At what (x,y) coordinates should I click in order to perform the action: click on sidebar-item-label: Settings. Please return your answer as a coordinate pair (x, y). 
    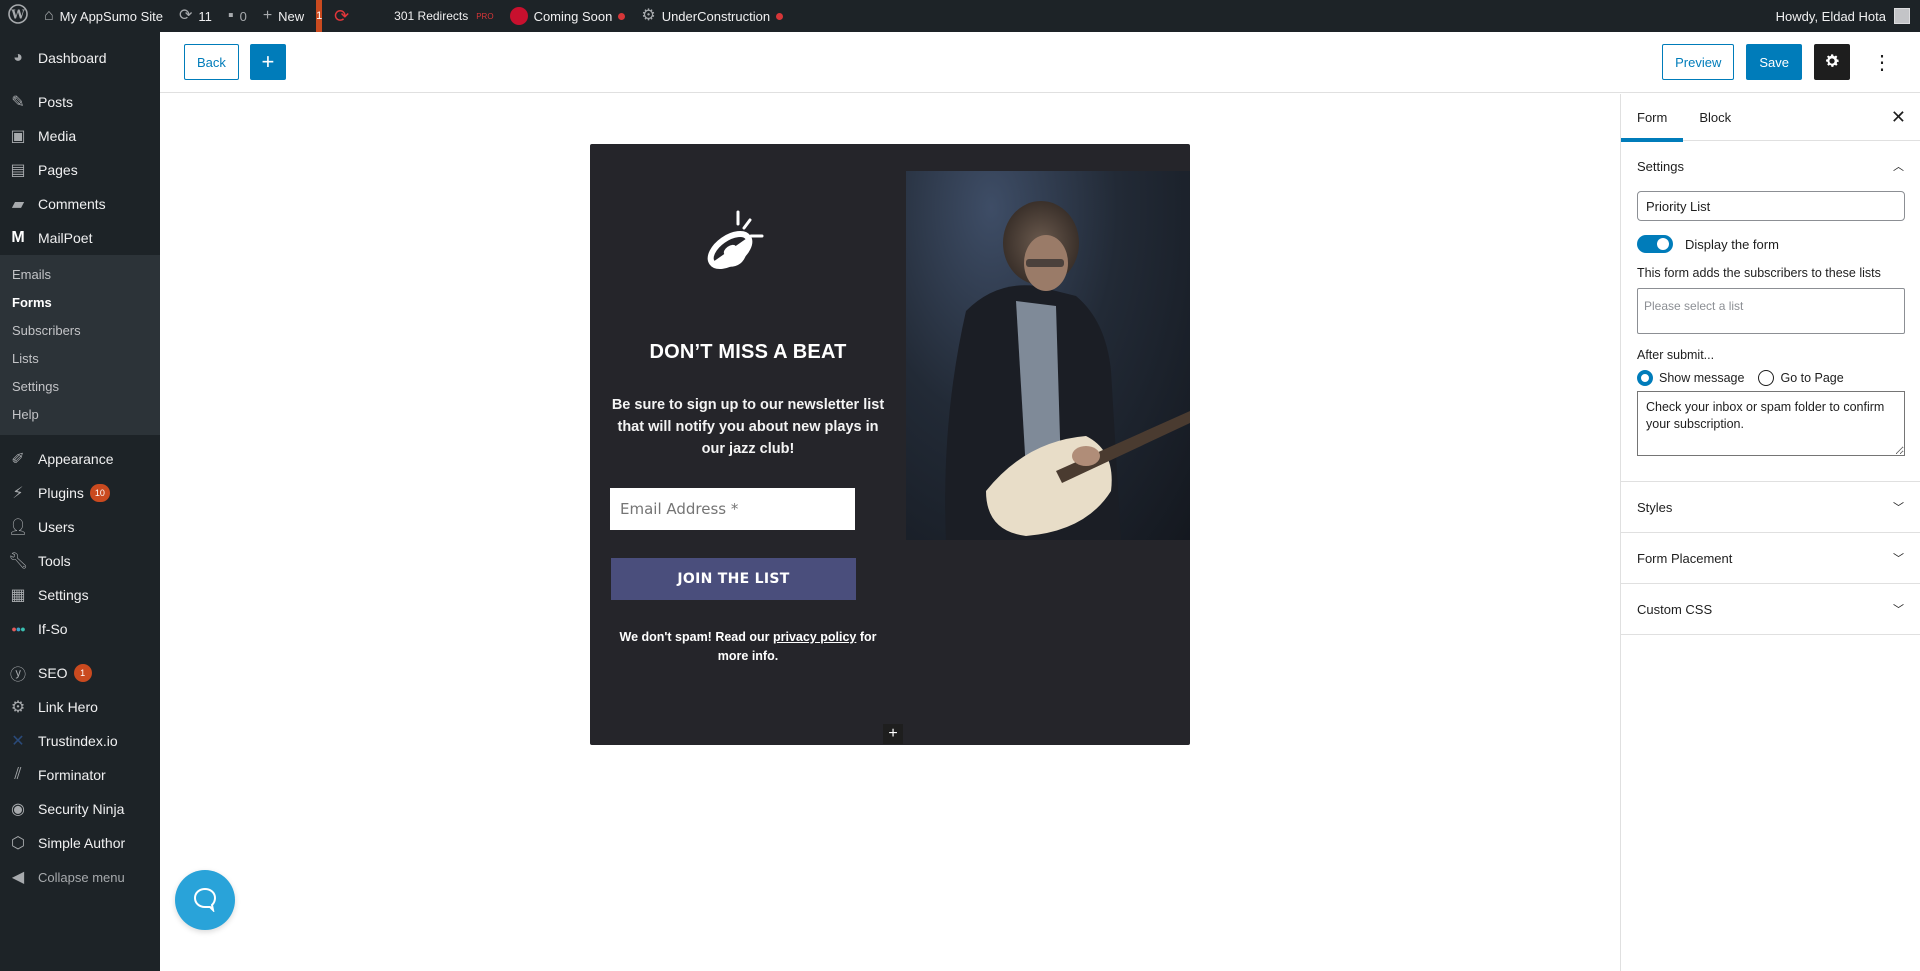
    Looking at the image, I should click on (63, 595).